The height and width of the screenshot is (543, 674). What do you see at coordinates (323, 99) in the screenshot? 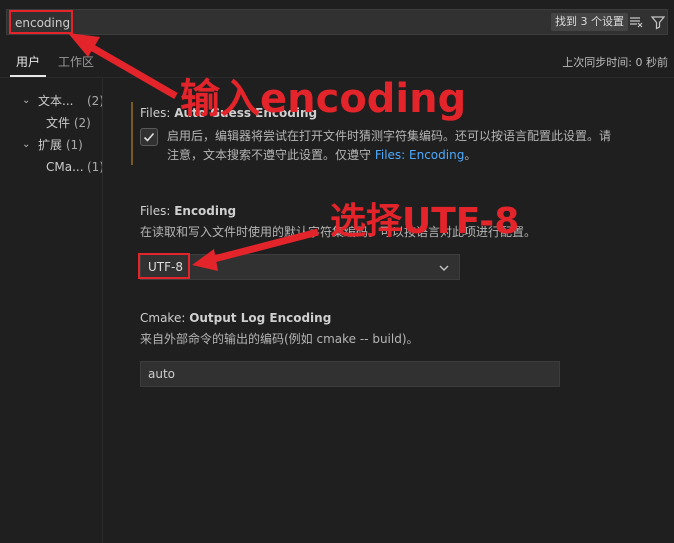
I see `annotation-input-label: 输入encoding` at bounding box center [323, 99].